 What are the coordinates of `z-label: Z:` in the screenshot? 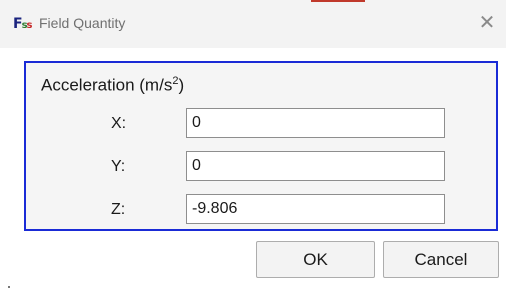 It's located at (118, 209).